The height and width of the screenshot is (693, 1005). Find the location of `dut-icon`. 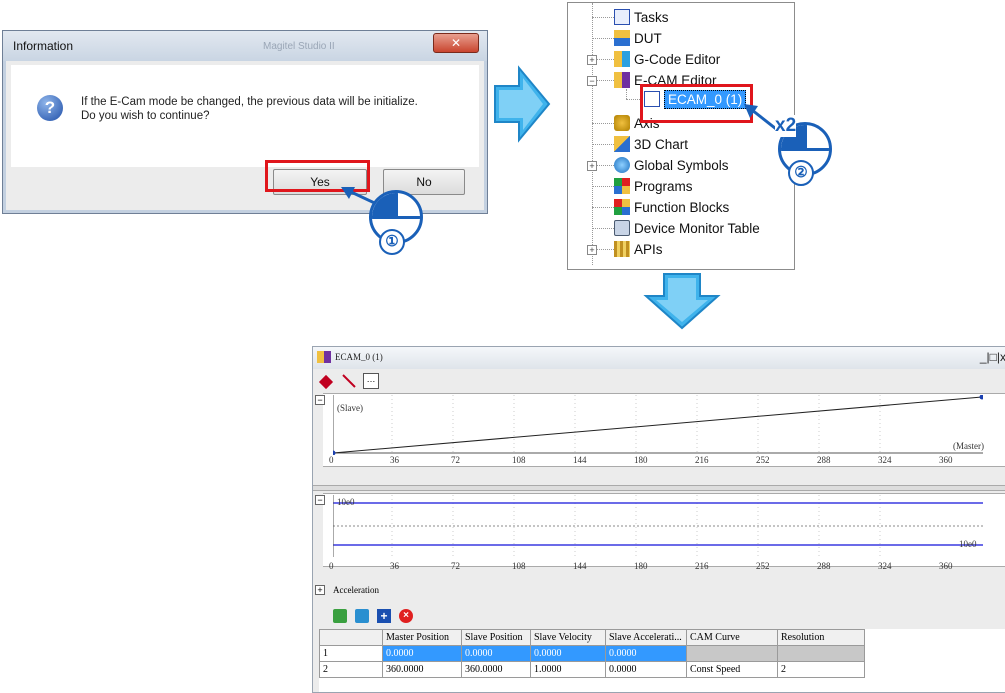

dut-icon is located at coordinates (622, 38).